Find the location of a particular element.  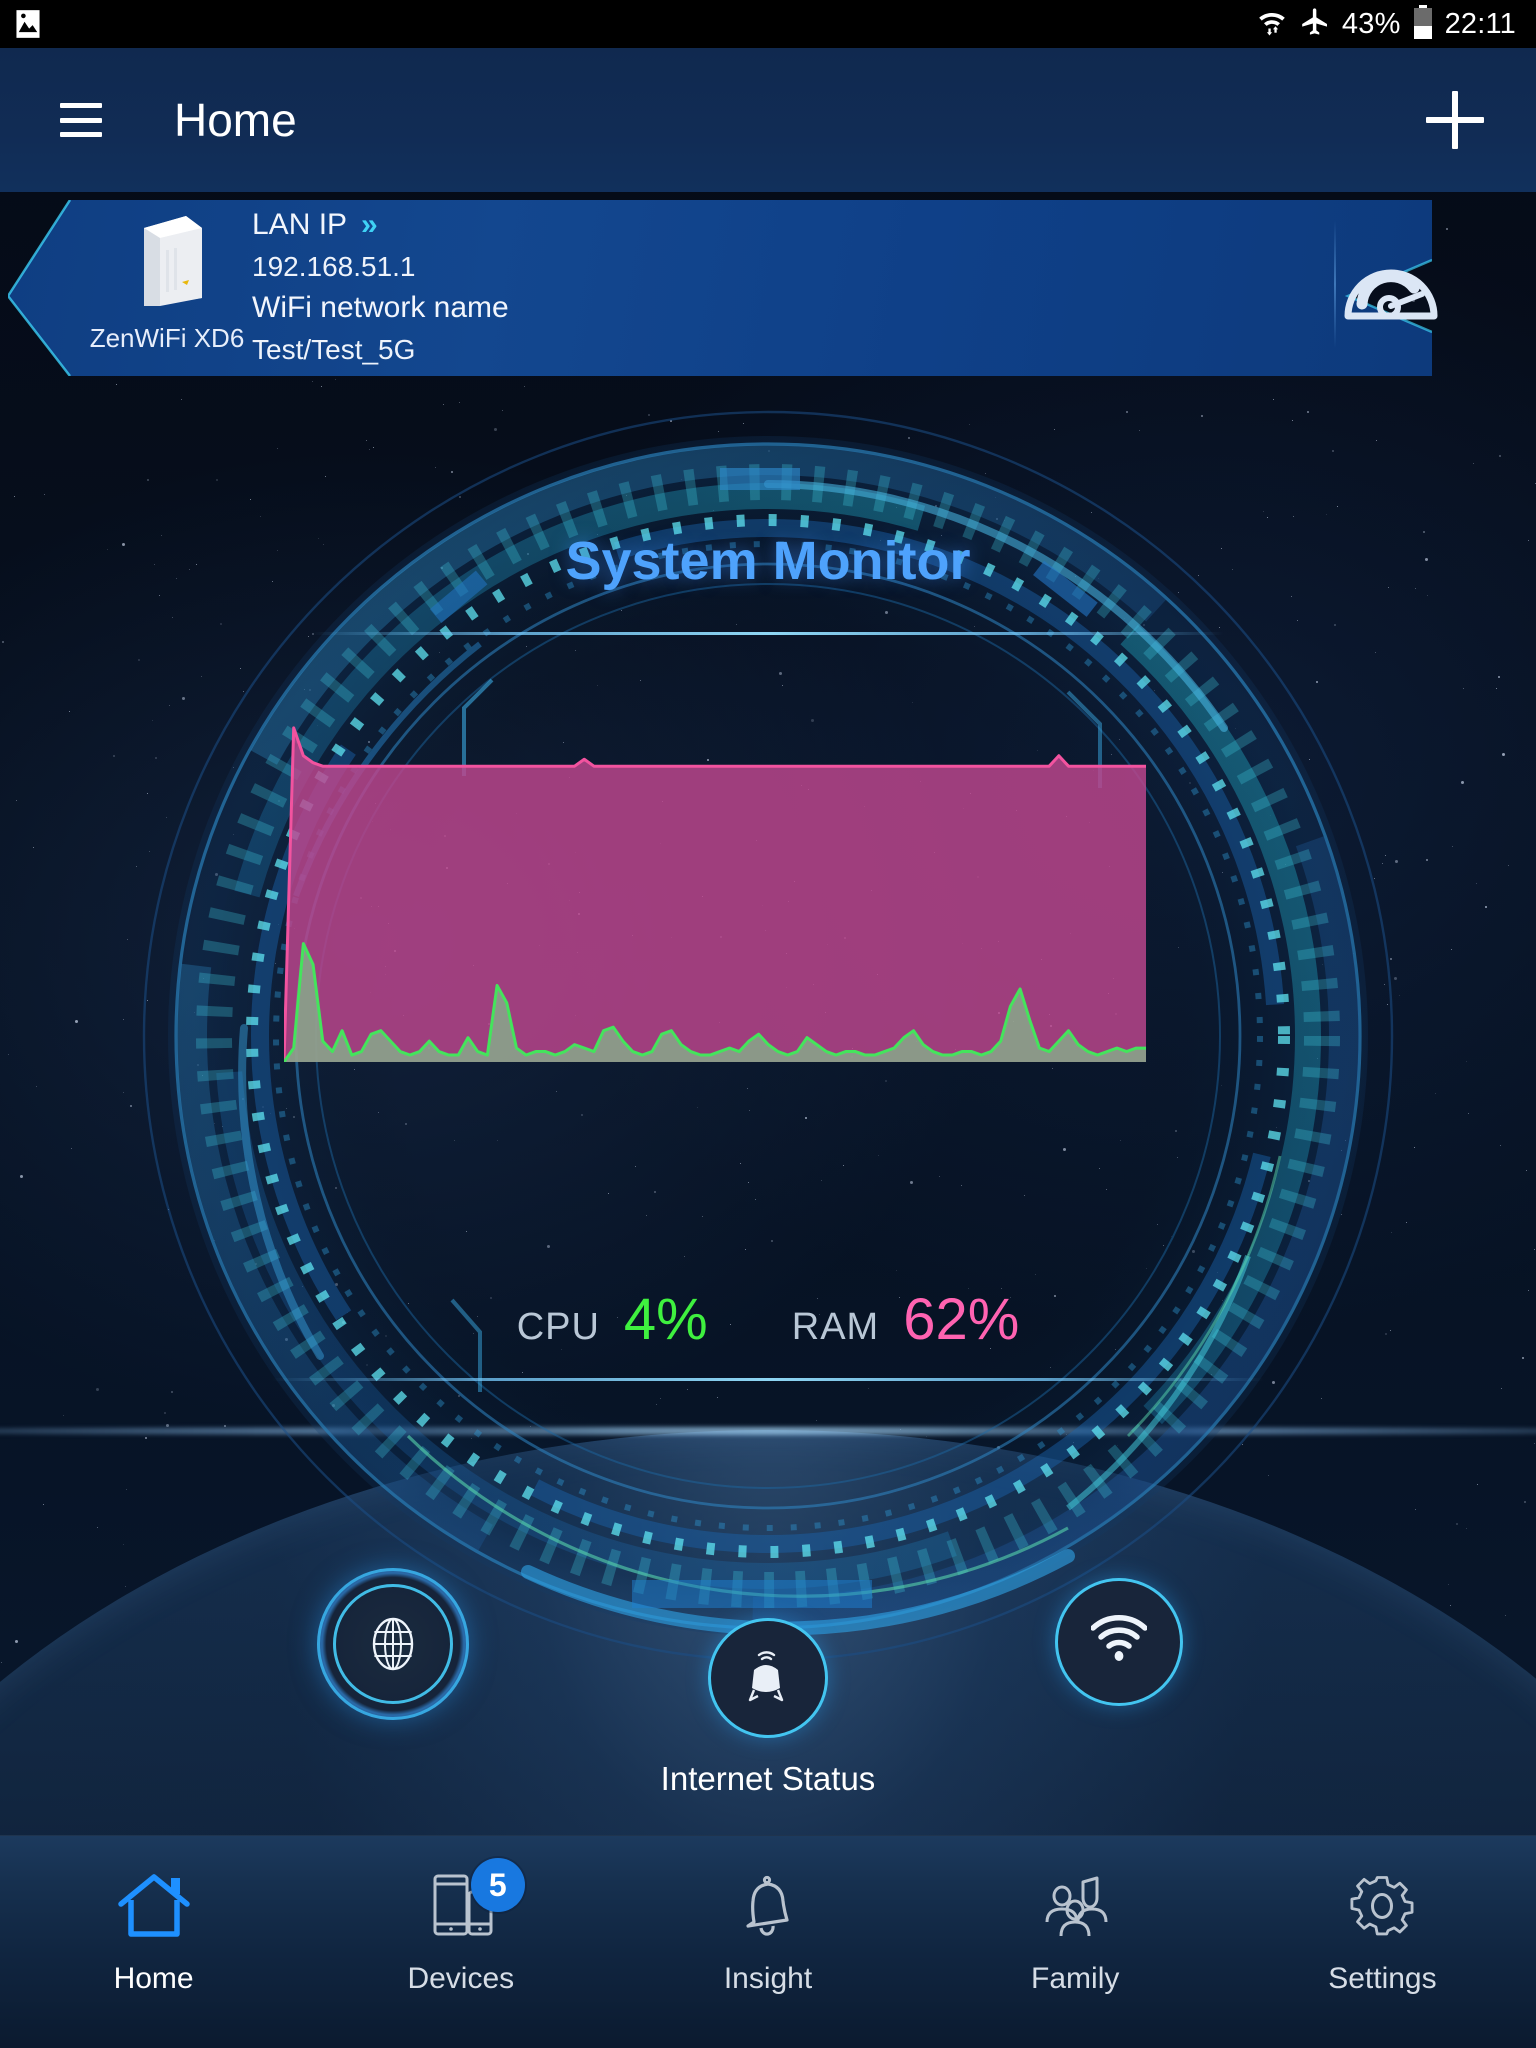

speedometer-icon is located at coordinates (1391, 282).